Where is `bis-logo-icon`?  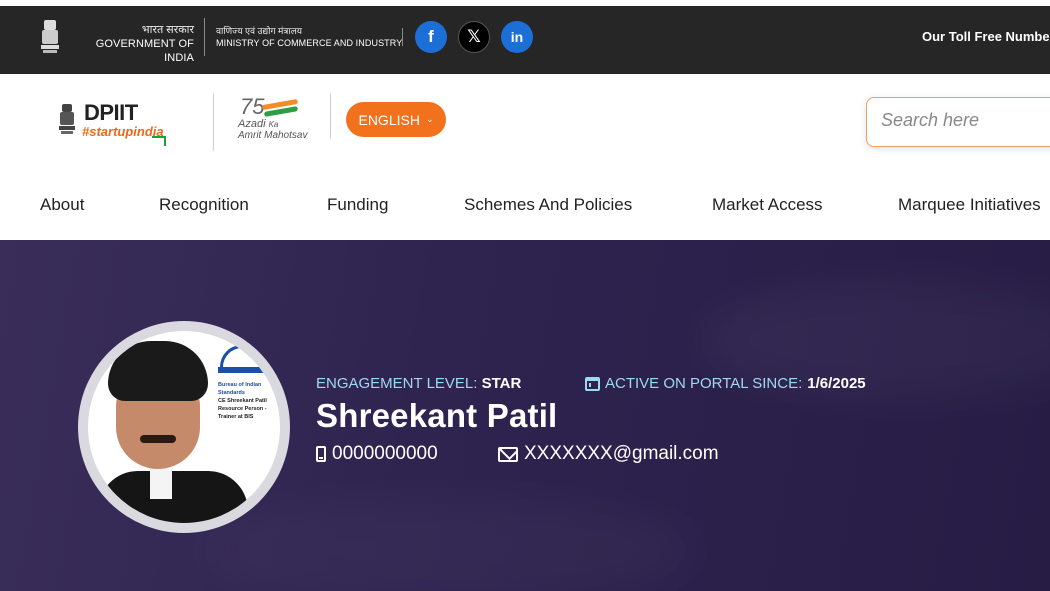
bis-logo-icon is located at coordinates (242, 356).